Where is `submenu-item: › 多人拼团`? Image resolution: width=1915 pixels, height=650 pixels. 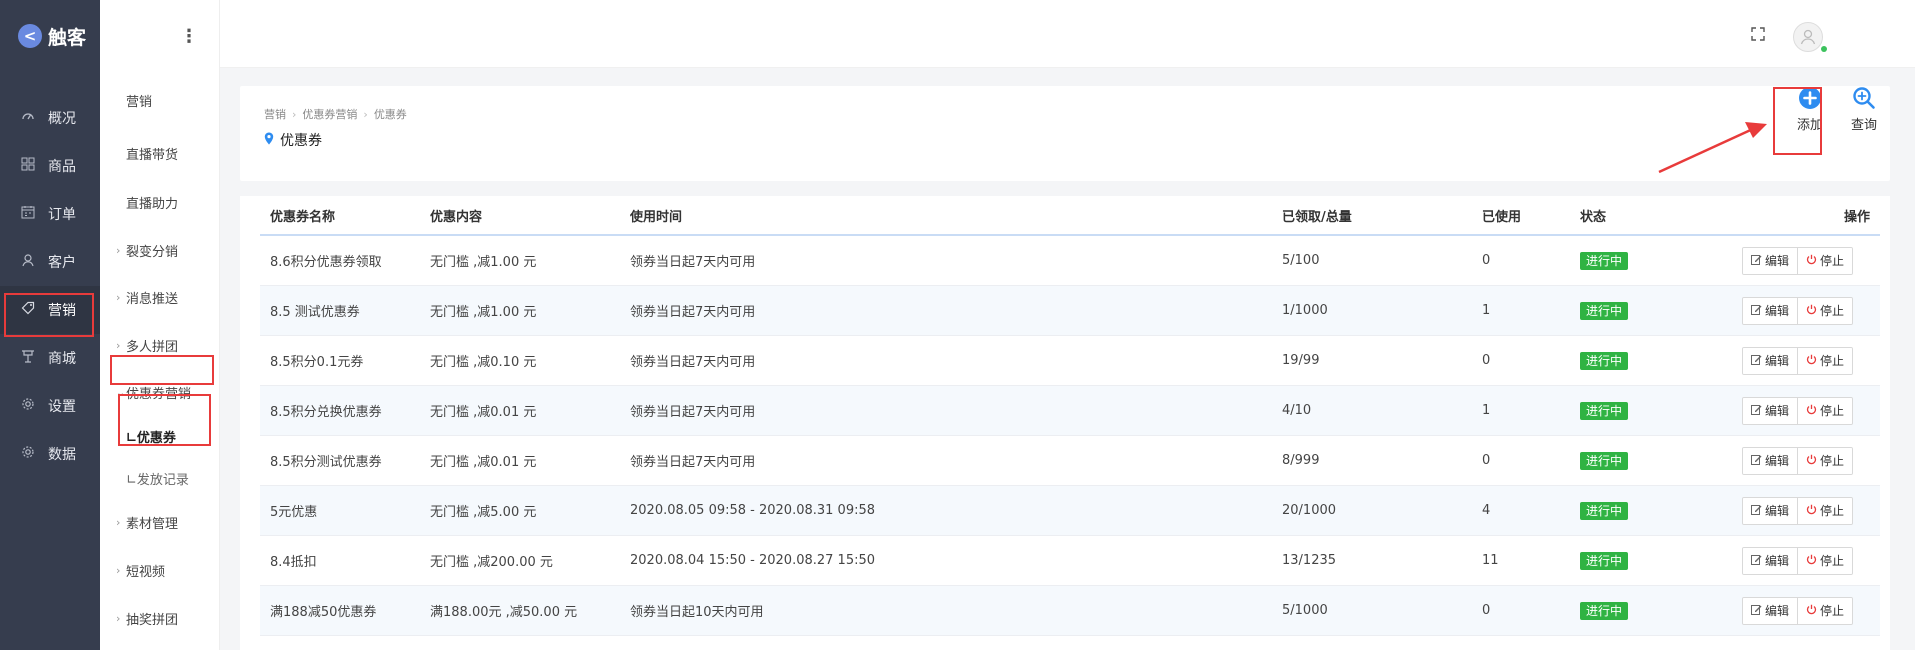 submenu-item: › 多人拼团 is located at coordinates (160, 345).